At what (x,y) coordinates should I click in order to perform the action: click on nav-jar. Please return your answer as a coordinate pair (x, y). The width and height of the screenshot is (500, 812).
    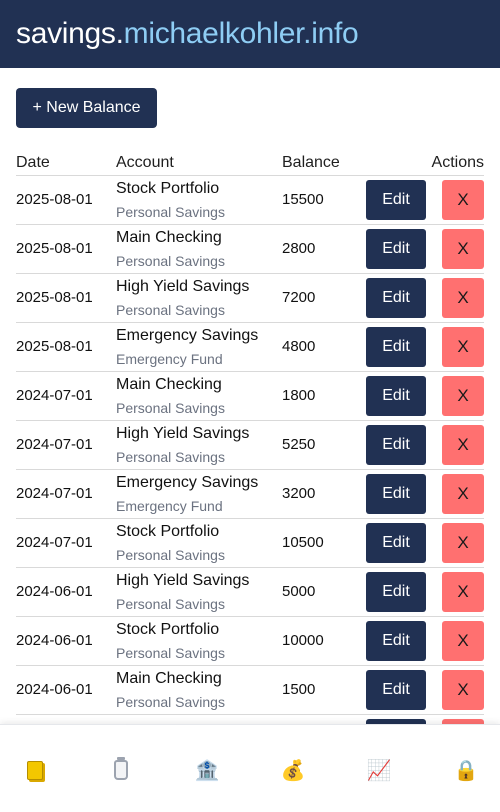
    Looking at the image, I should click on (121, 770).